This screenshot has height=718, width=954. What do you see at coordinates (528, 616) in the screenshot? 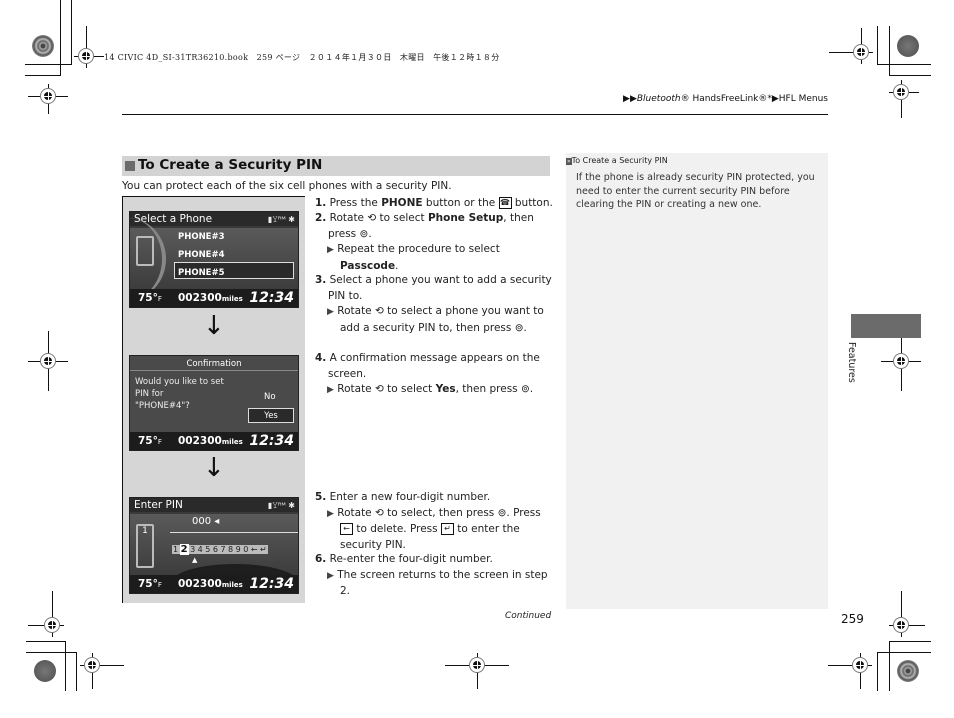
I see `continued-label: Continued` at bounding box center [528, 616].